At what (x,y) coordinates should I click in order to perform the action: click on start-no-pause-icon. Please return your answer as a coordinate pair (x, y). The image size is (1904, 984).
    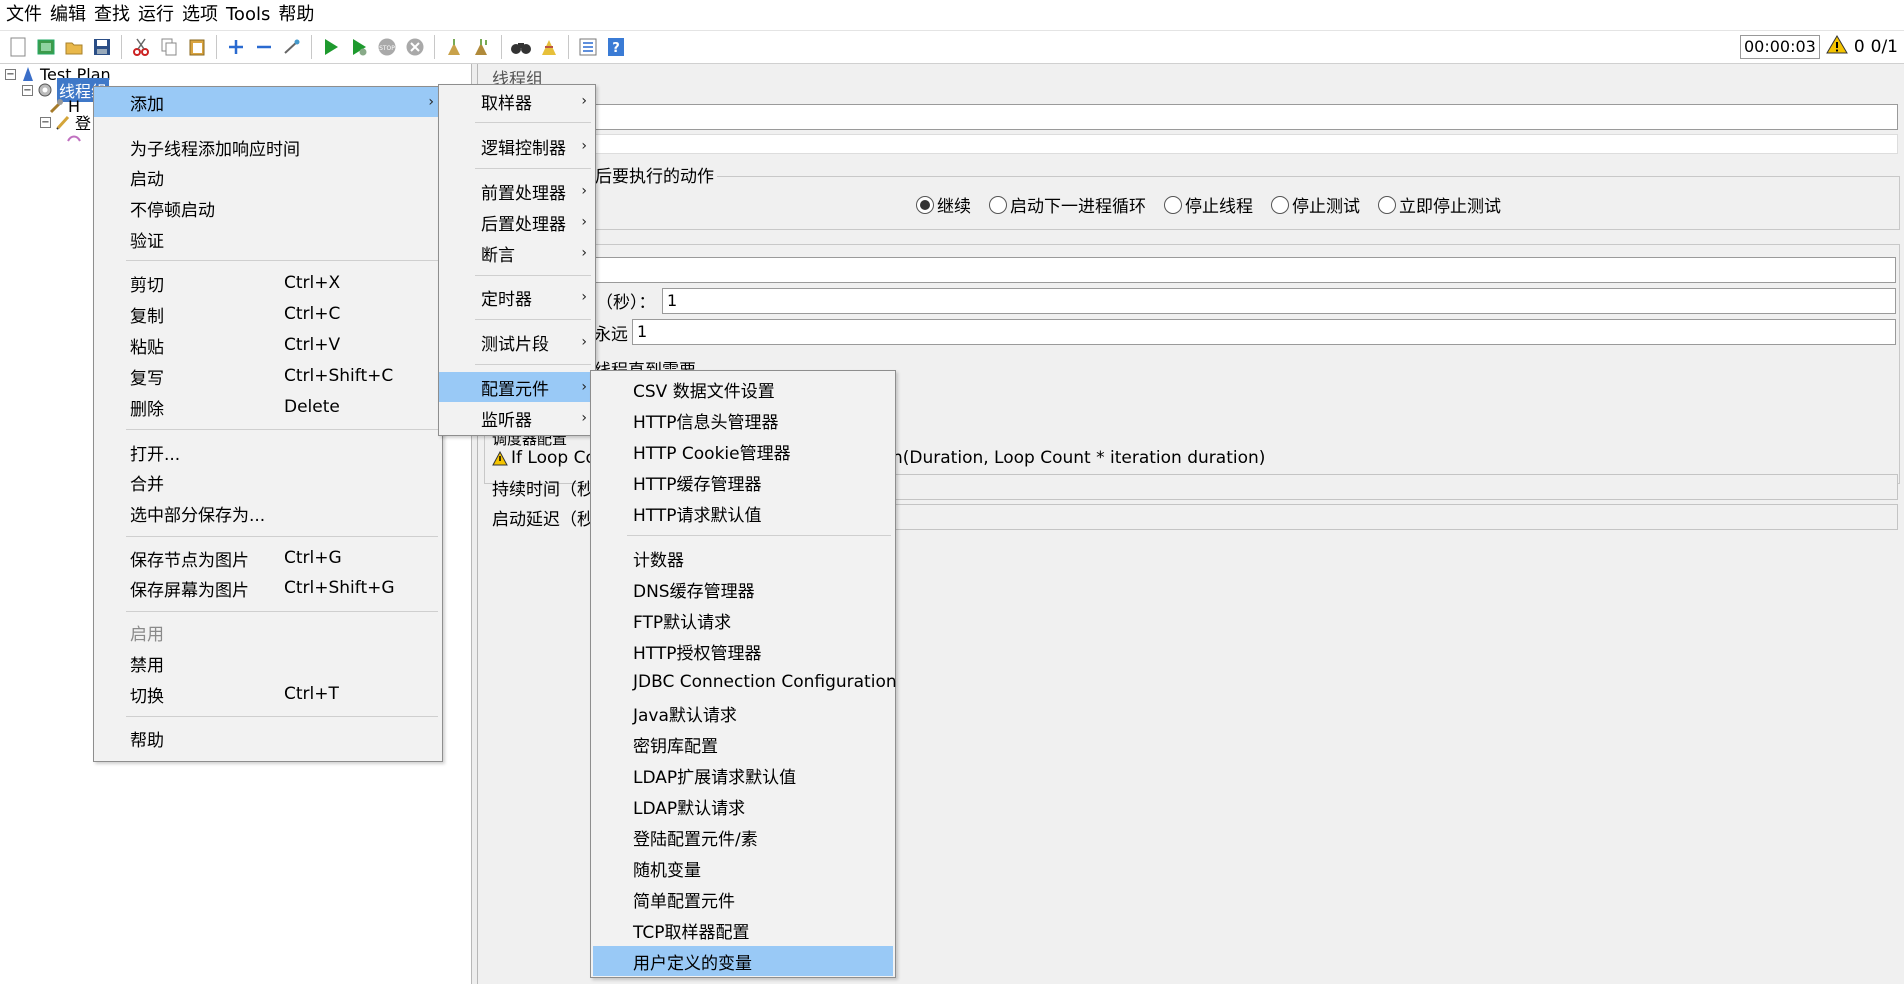
    Looking at the image, I should click on (359, 47).